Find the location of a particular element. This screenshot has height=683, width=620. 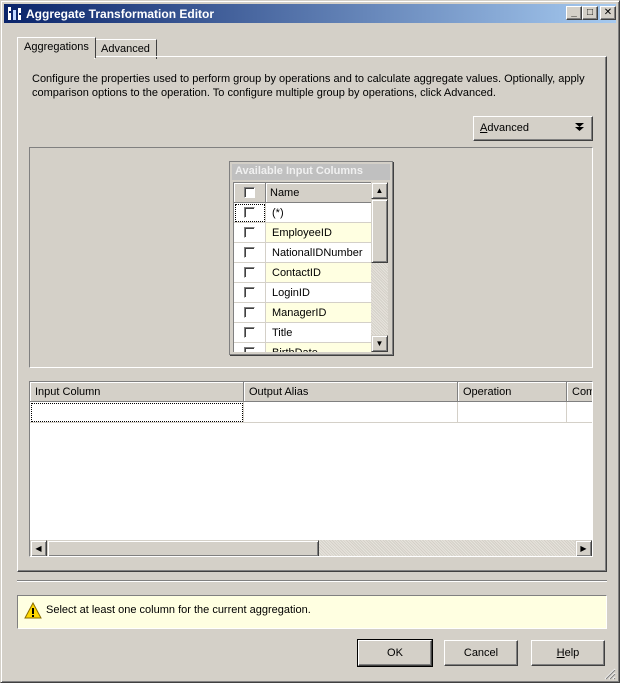

scroll-left-arrow-icon: ◀ is located at coordinates (38, 548).